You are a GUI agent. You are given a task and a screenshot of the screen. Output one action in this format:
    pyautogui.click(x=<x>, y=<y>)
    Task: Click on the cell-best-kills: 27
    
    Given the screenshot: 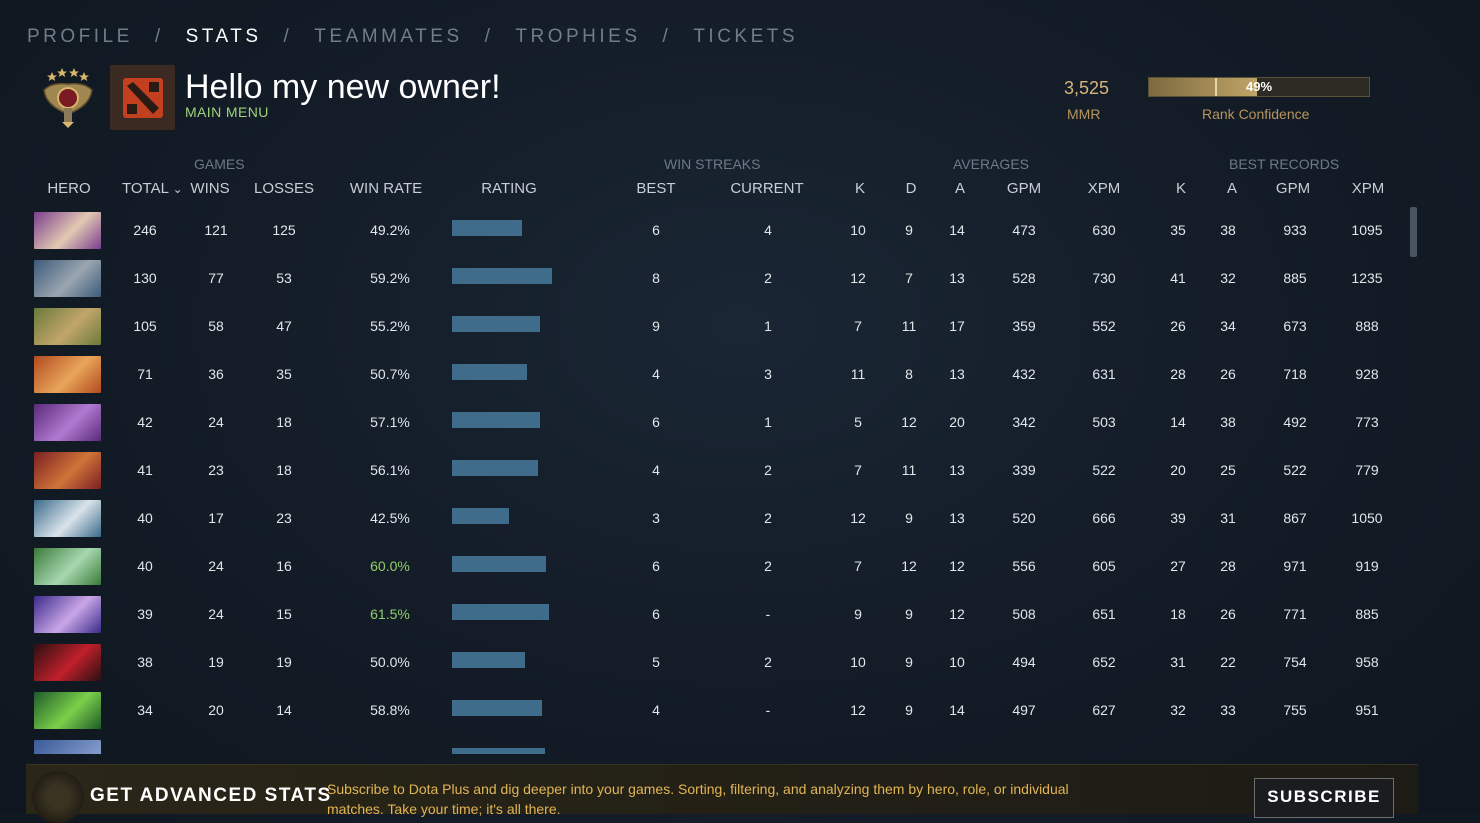 What is the action you would take?
    pyautogui.click(x=1178, y=566)
    